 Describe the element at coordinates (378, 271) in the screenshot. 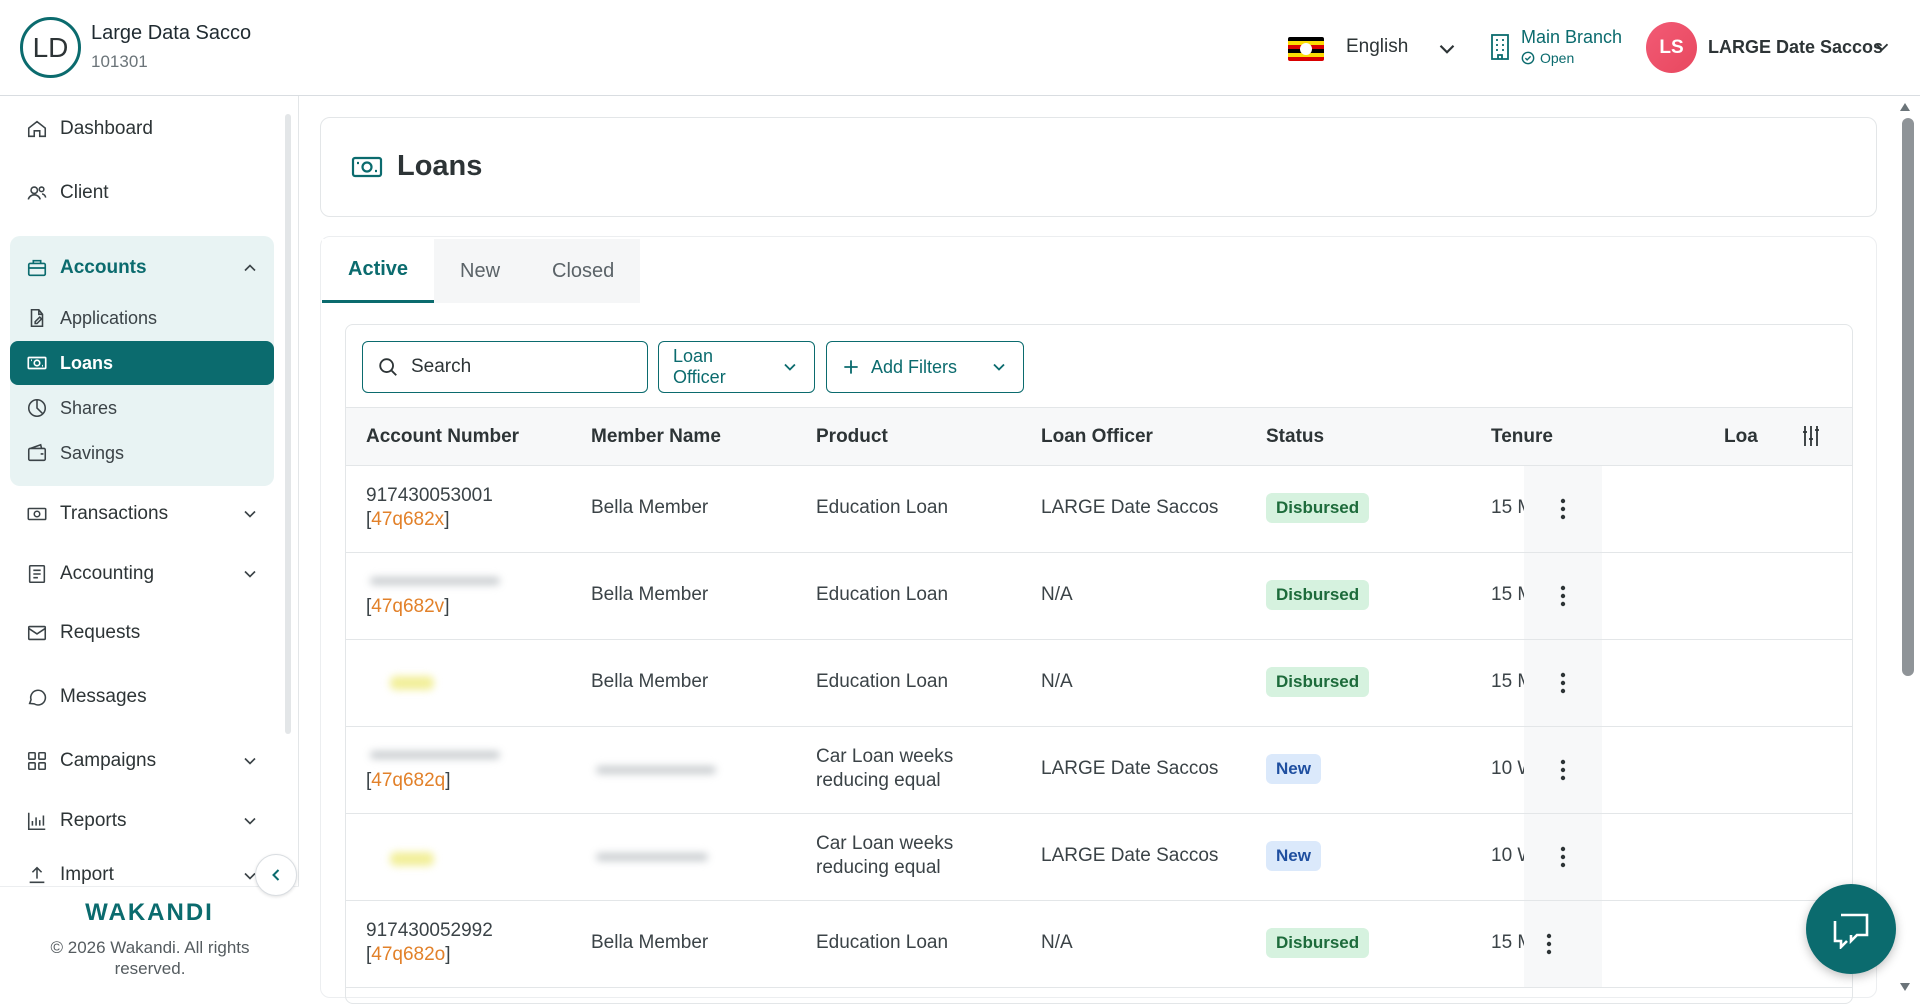

I see `tab-active: Active` at that location.